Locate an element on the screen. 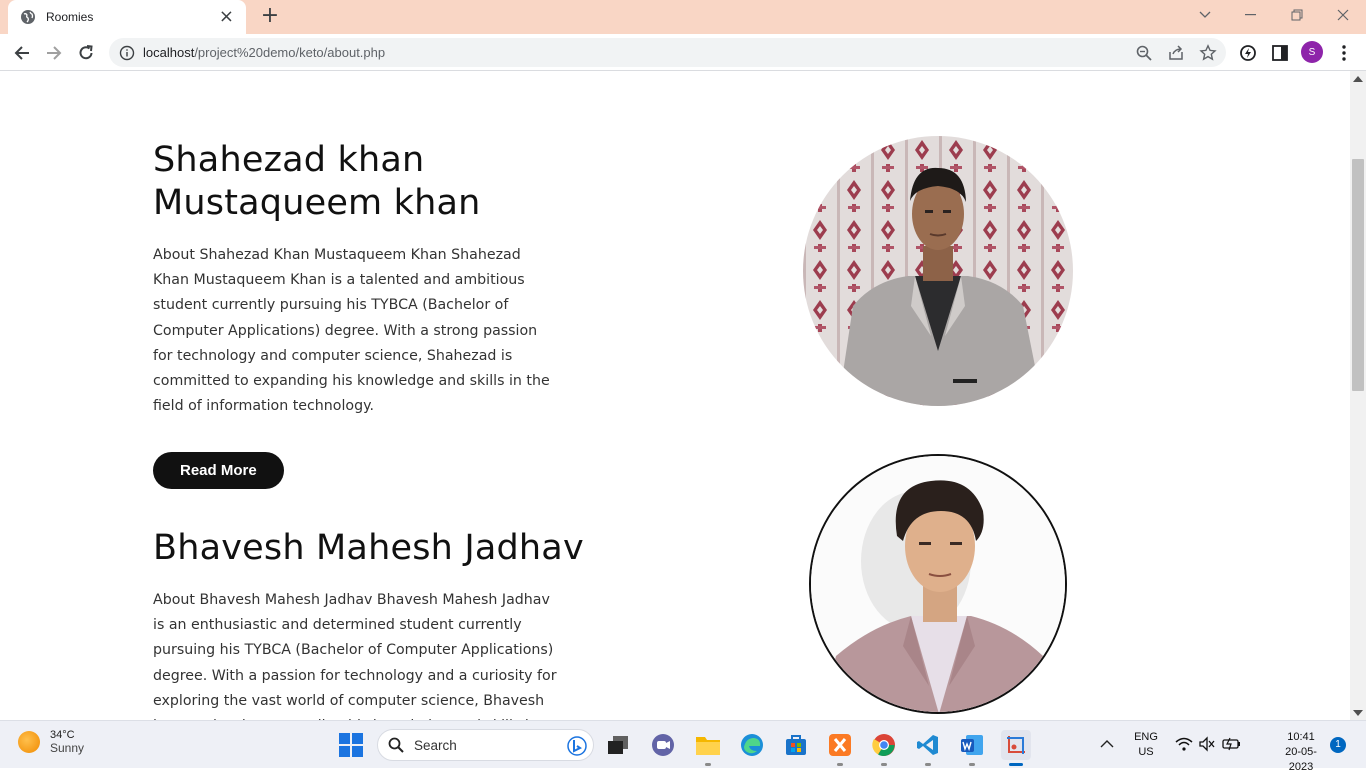 The image size is (1366, 775). xampp-button is located at coordinates (840, 748).